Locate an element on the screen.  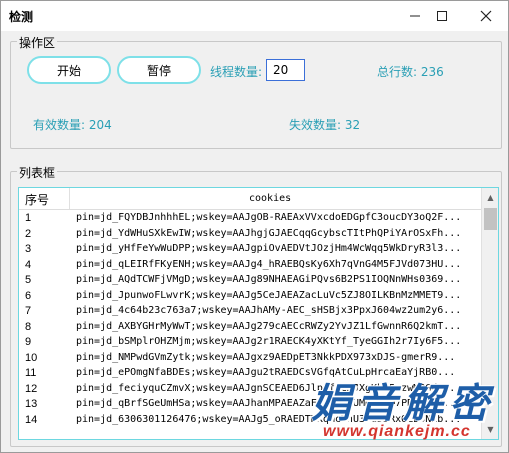
maximize-icon is located at coordinates (442, 16).